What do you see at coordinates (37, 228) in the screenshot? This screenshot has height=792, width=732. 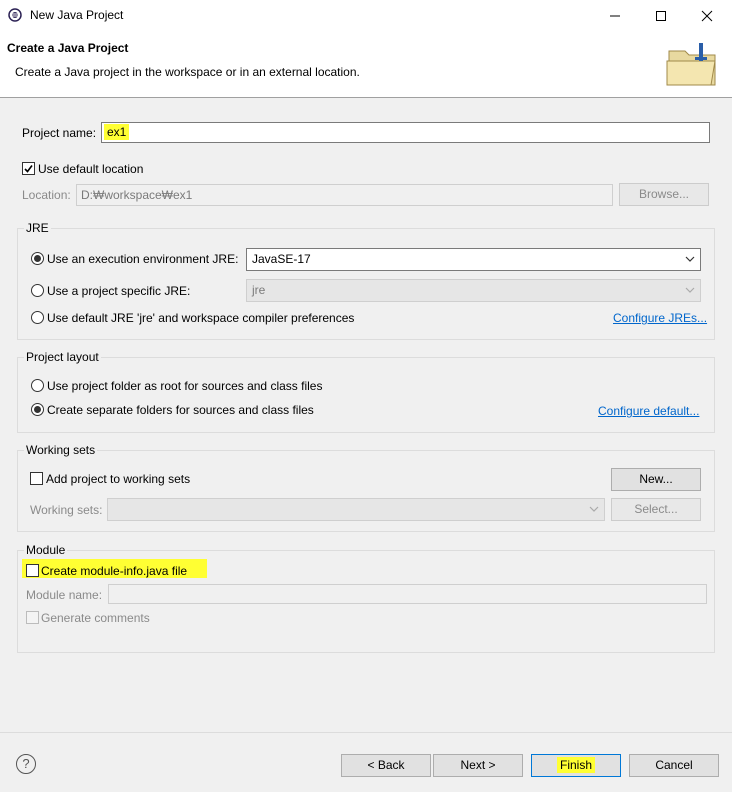 I see `jre-group-title: JRE` at bounding box center [37, 228].